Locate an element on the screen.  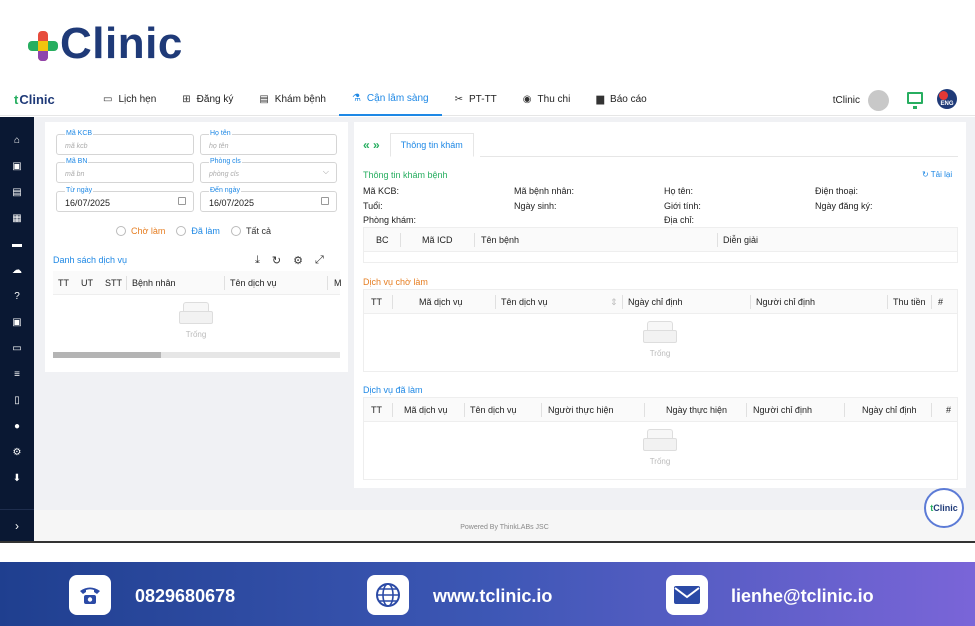
cash-icon: ▭ is located at coordinates (17, 348).